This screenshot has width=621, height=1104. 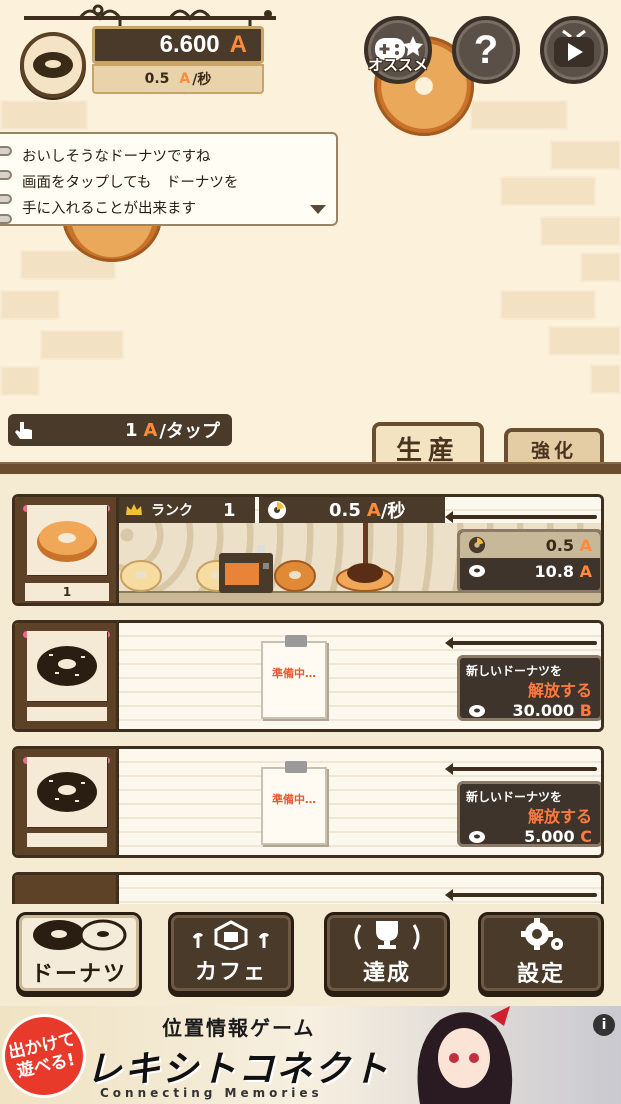 What do you see at coordinates (131, 430) in the screenshot?
I see `tap-value: 1` at bounding box center [131, 430].